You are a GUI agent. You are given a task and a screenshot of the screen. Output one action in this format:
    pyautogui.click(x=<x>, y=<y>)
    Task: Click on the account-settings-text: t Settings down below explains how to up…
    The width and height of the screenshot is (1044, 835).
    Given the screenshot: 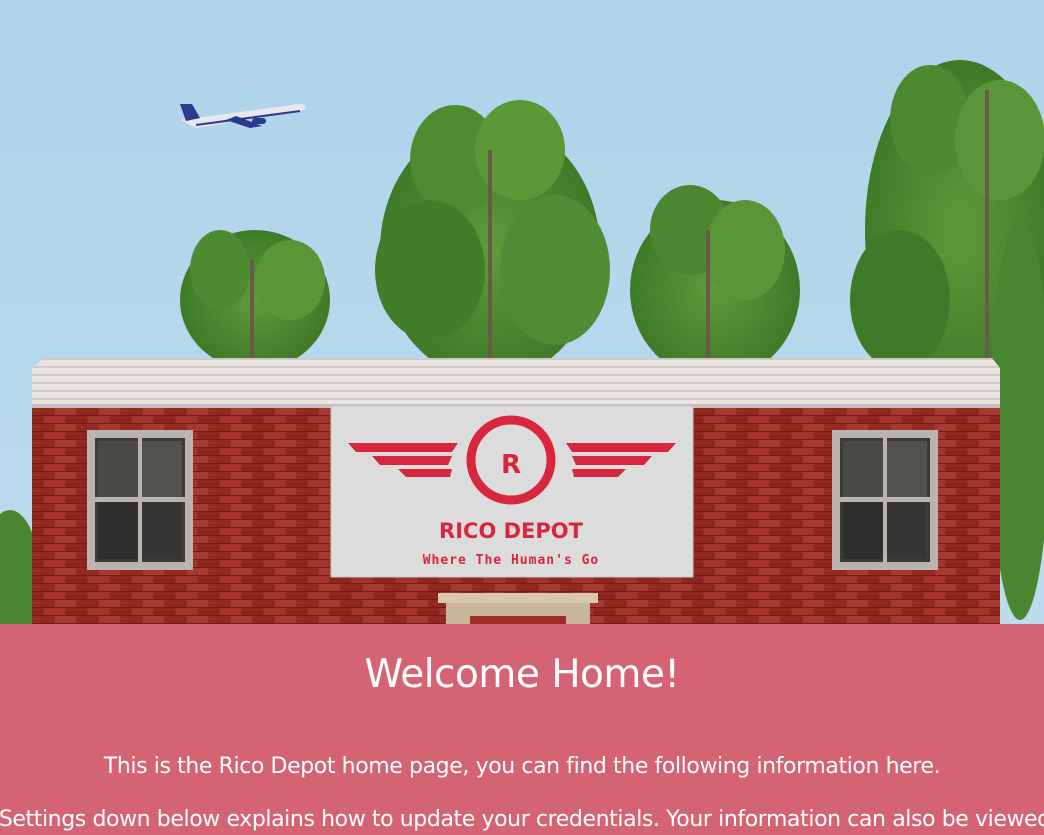 What is the action you would take?
    pyautogui.click(x=522, y=819)
    